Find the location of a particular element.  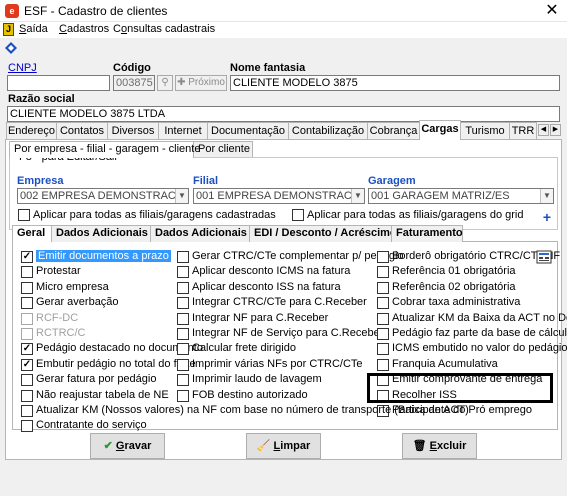

codigo-field: 003875 is located at coordinates (134, 83).